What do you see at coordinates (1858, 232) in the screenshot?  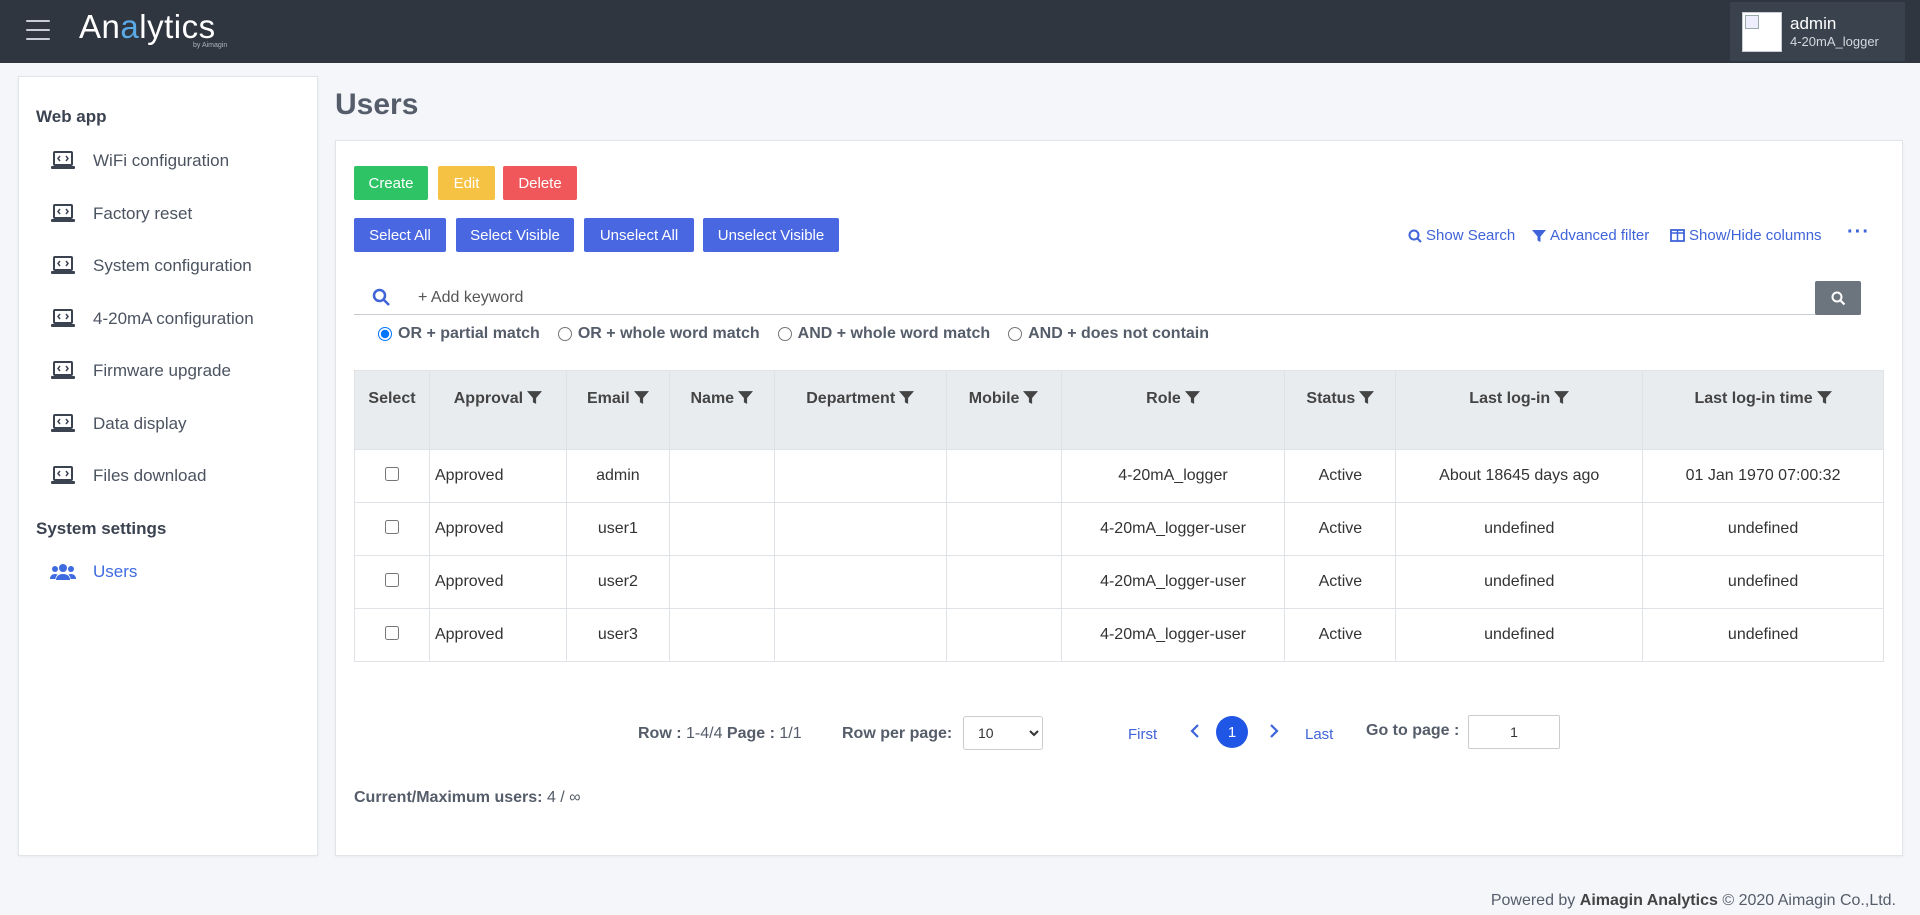 I see `more-options-icon: ···` at bounding box center [1858, 232].